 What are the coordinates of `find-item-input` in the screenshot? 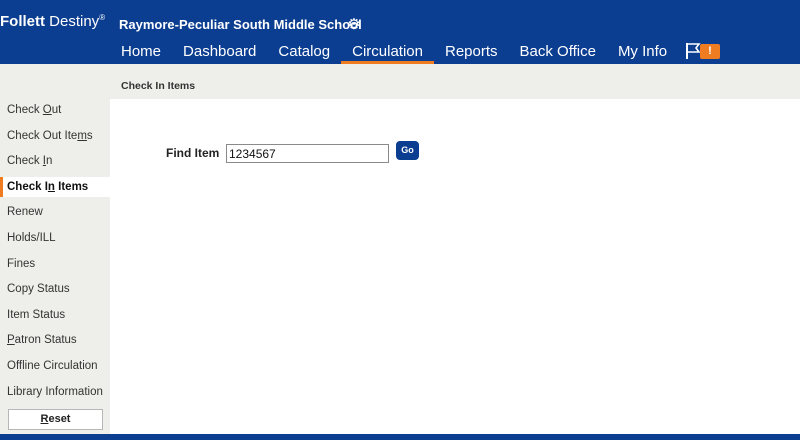 It's located at (307, 153).